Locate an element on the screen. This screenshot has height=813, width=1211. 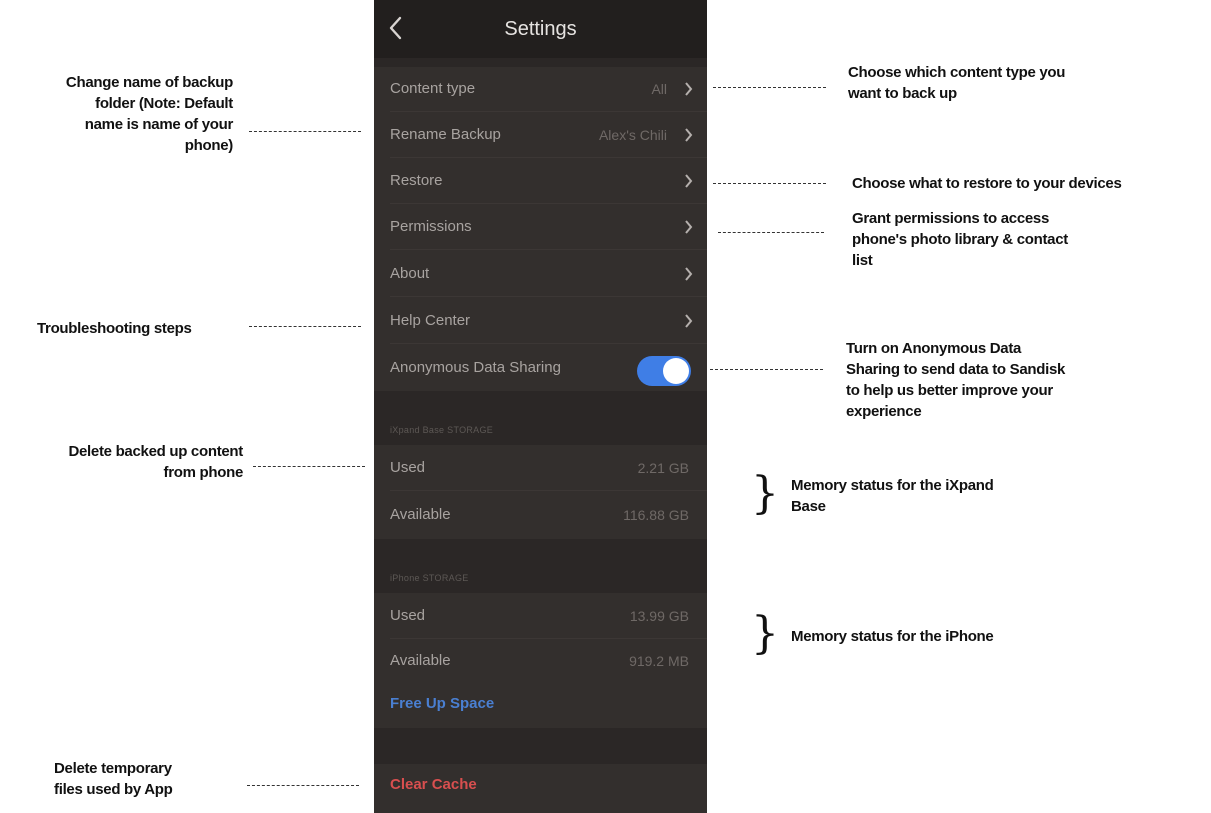
anonymous-data-sharing-toggle is located at coordinates (664, 371).